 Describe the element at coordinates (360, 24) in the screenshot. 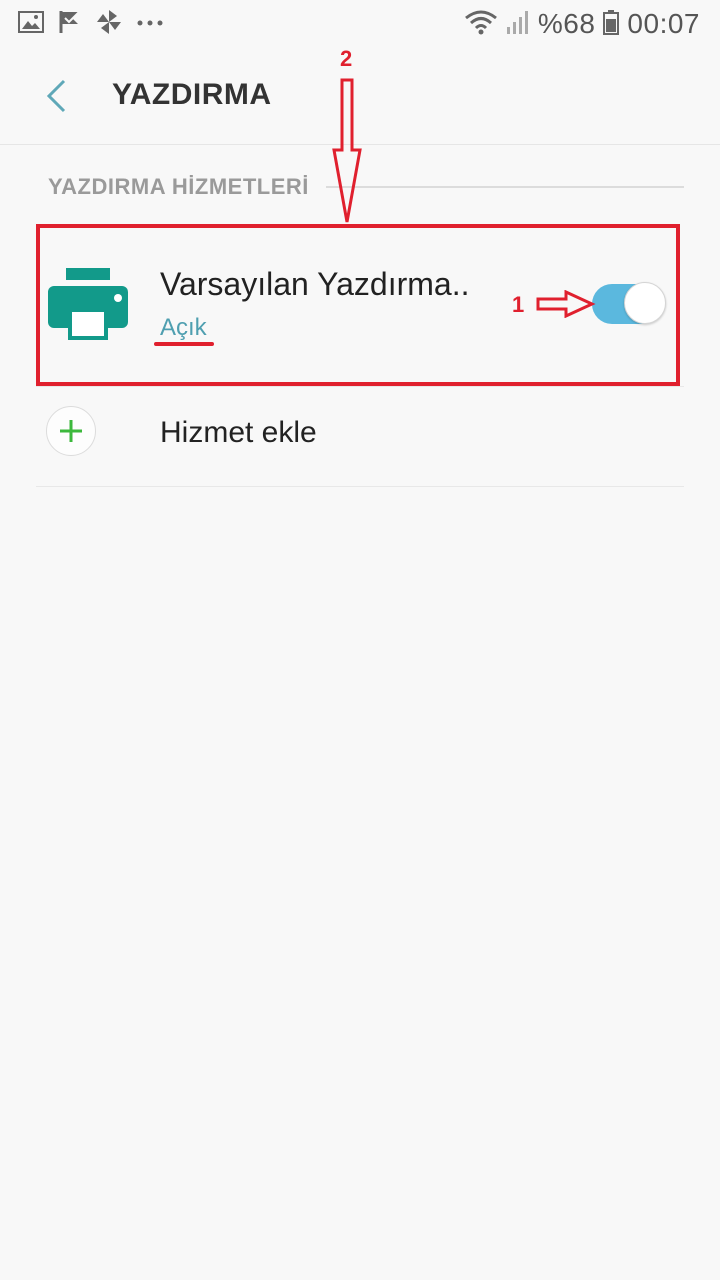

I see `status-bar: %68 00:07` at that location.